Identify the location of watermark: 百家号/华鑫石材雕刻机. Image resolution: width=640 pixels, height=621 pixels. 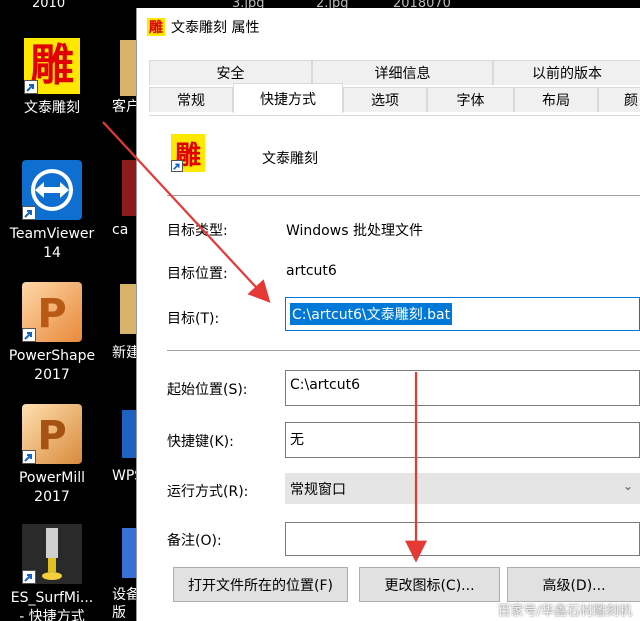
(564, 611).